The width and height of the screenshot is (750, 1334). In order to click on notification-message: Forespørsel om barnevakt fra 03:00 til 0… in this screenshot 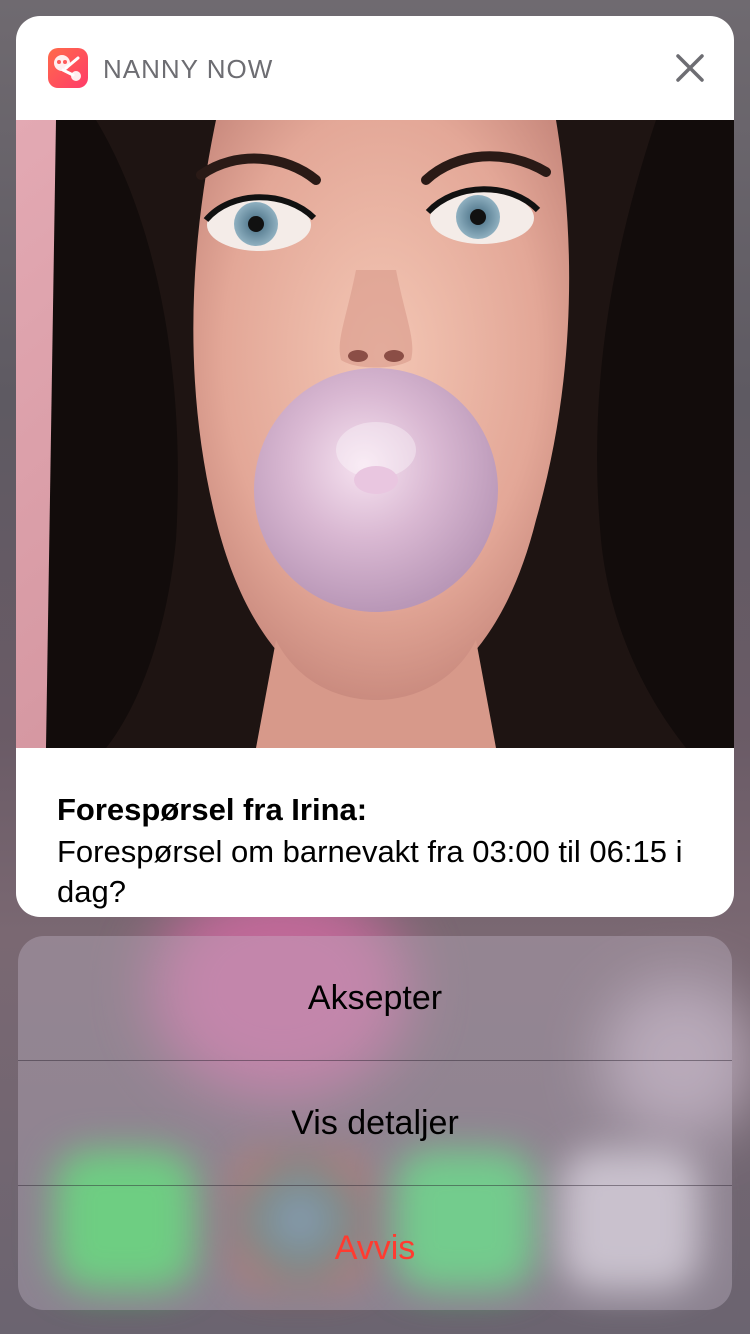, I will do `click(370, 871)`.